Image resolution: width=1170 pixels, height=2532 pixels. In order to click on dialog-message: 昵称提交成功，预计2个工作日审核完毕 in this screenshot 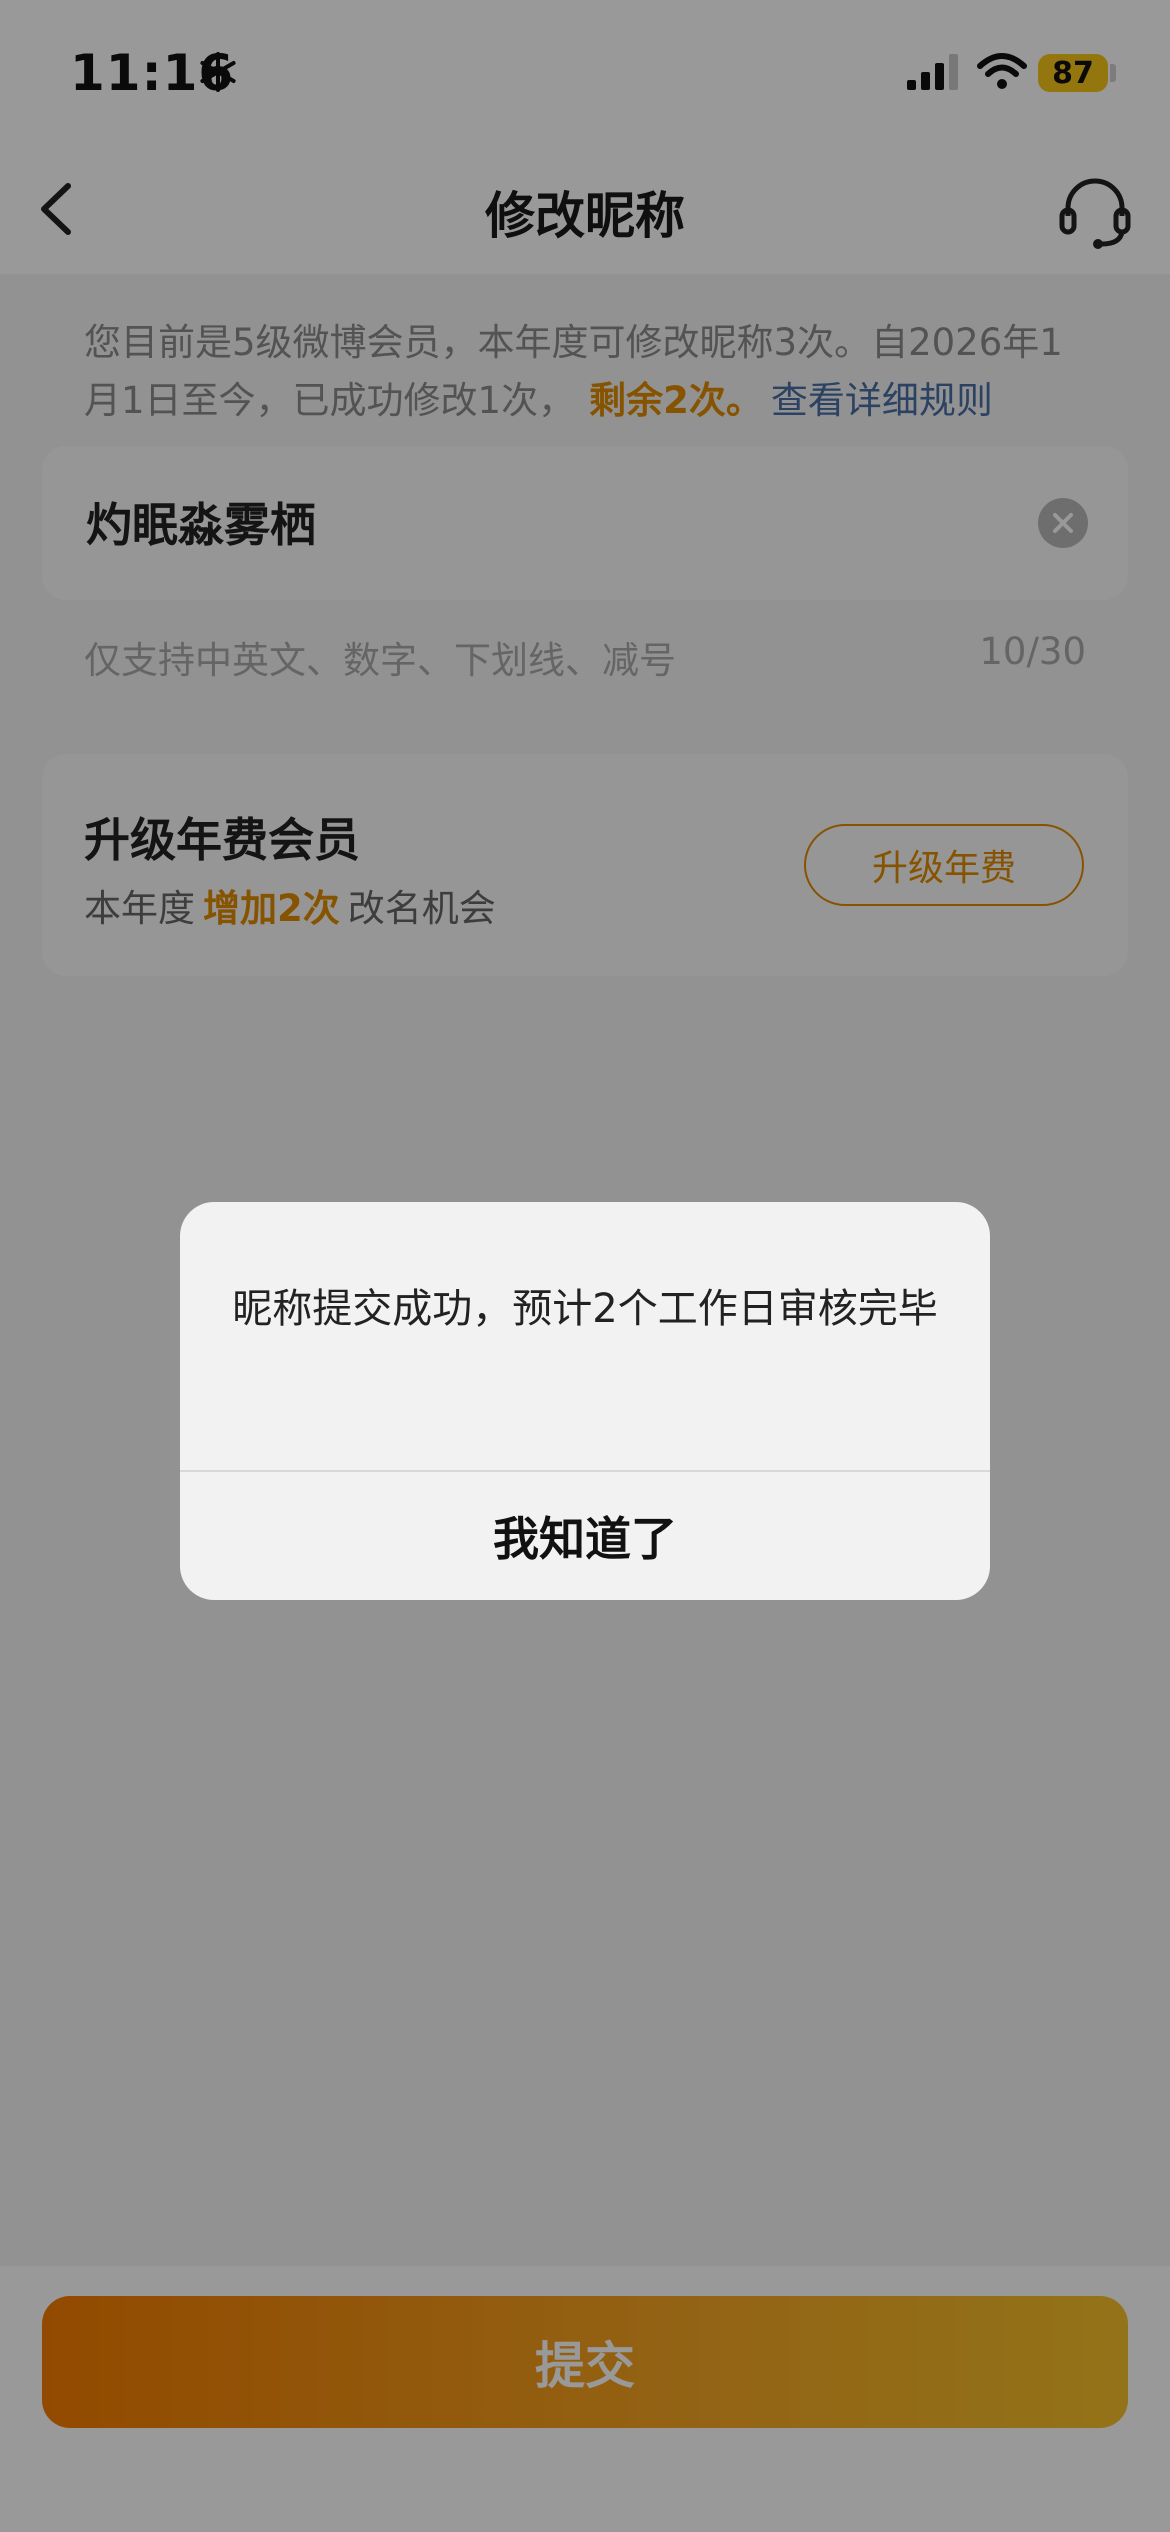, I will do `click(585, 1309)`.